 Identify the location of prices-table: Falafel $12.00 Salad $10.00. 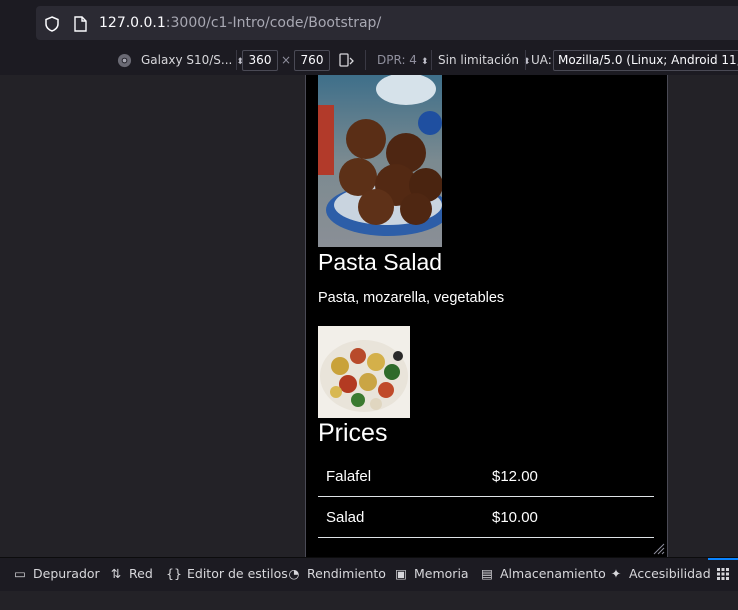
(486, 497).